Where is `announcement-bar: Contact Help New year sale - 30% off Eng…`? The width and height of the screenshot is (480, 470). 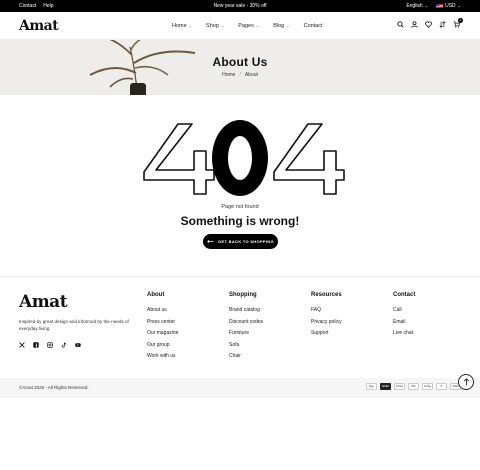 announcement-bar: Contact Help New year sale - 30% off Eng… is located at coordinates (240, 6).